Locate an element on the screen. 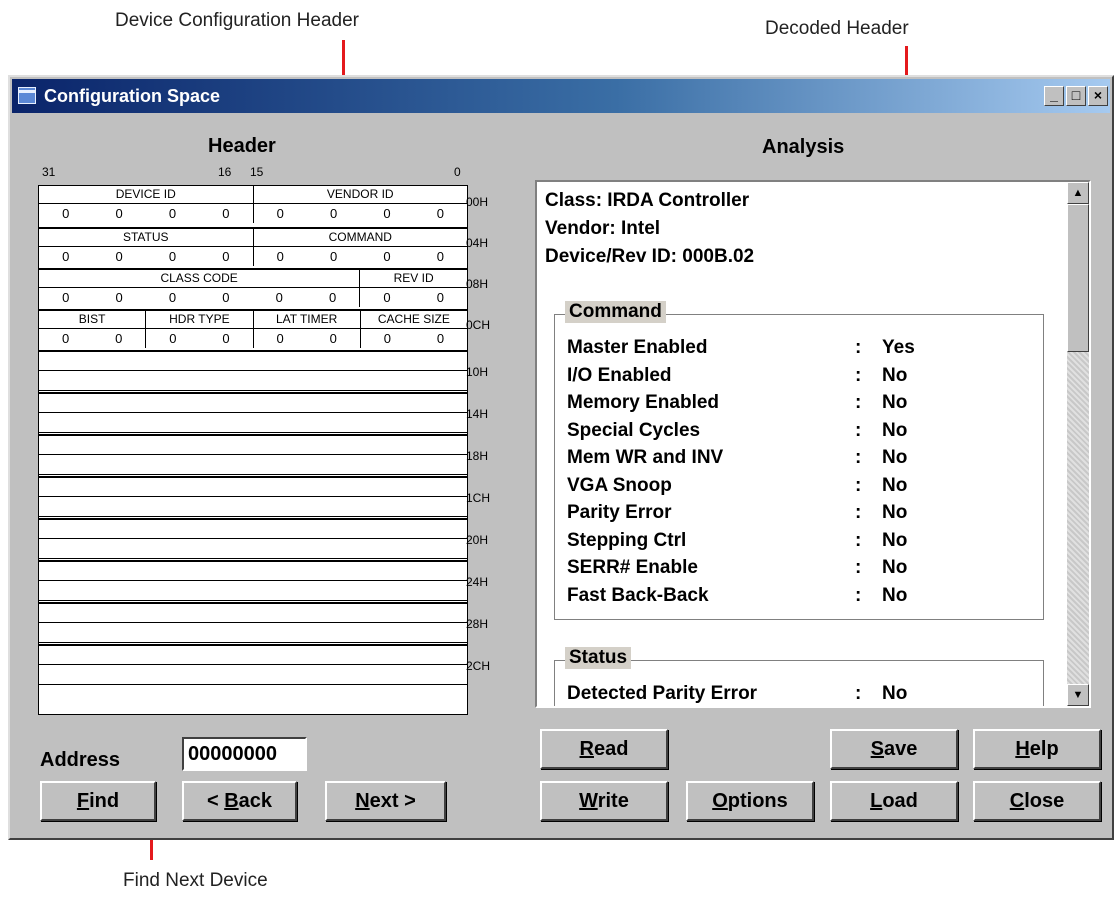 This screenshot has height=907, width=1115. register-field-label: VENDOR ID is located at coordinates (360, 194).